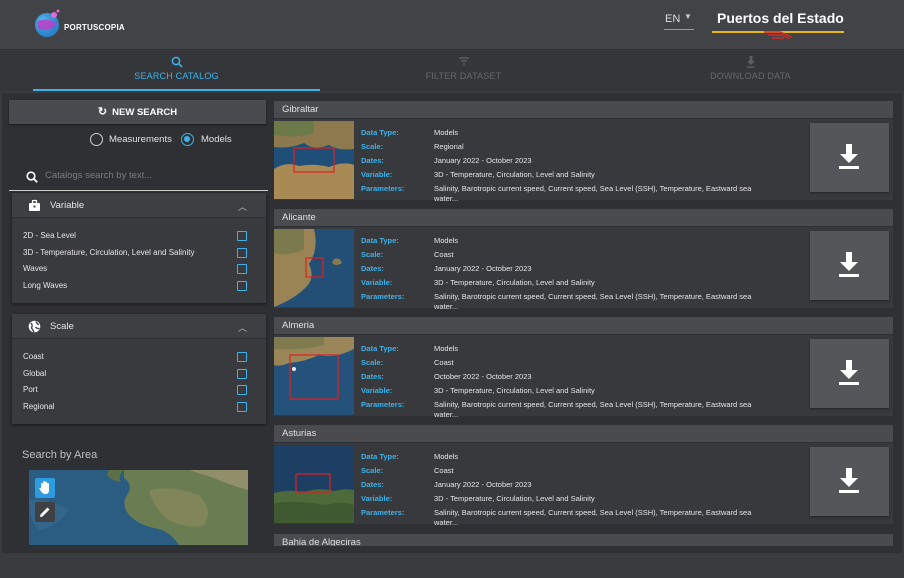  Describe the element at coordinates (216, 139) in the screenshot. I see `radio-label: Models` at that location.